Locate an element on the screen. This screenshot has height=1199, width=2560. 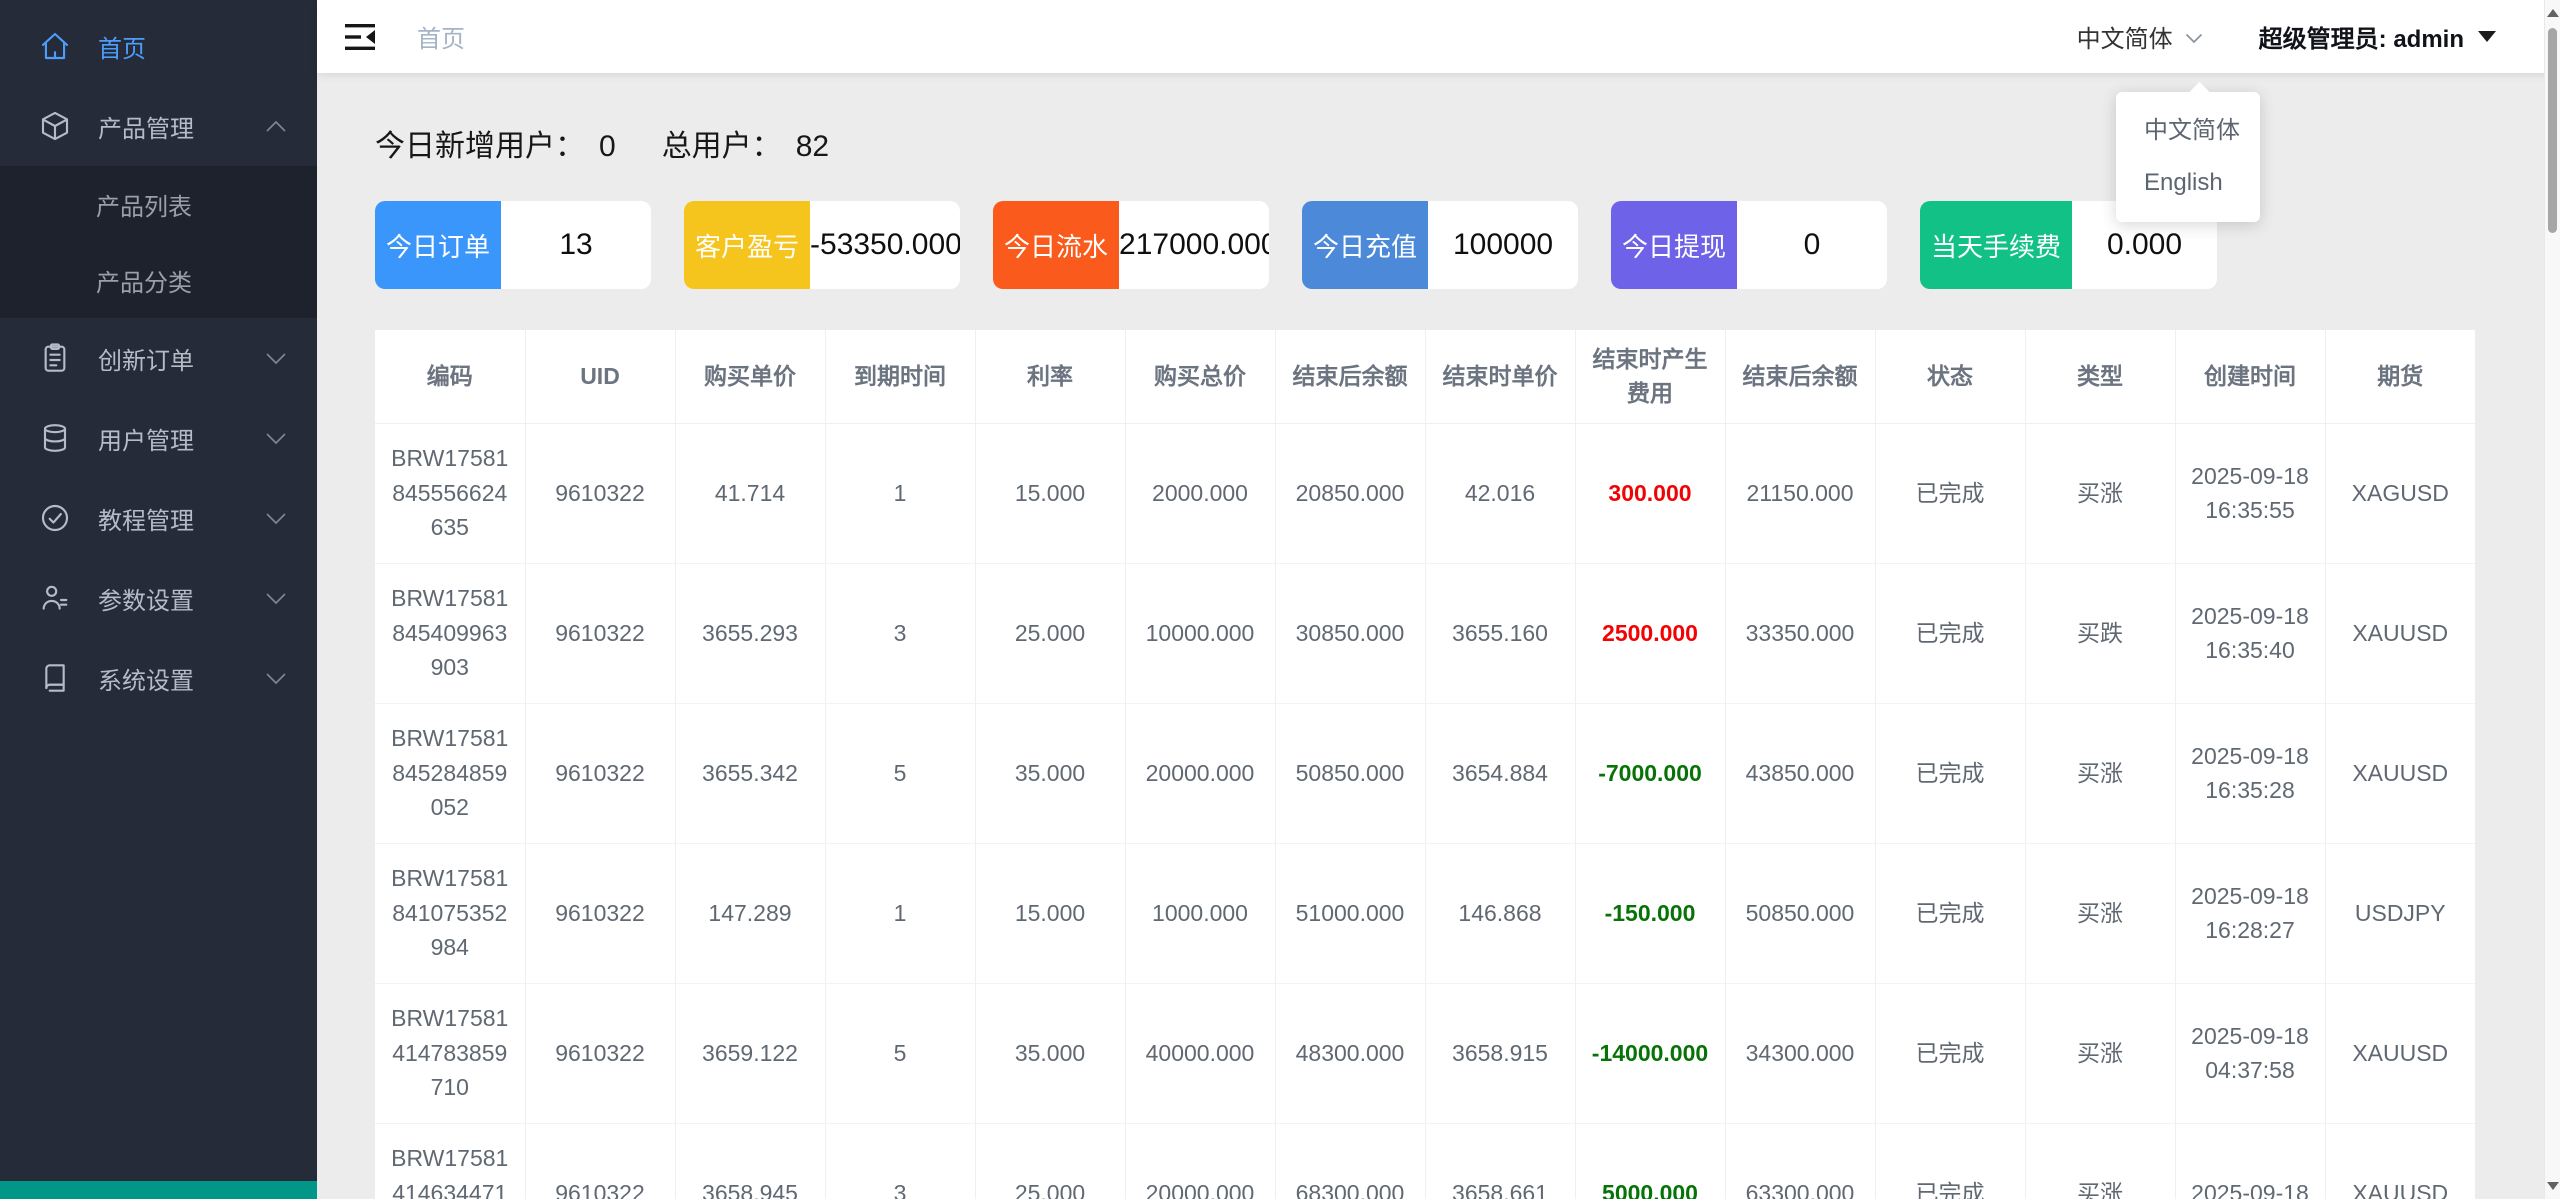
cell-created-at: 2025-09-18 16:35:28 is located at coordinates (2250, 773).